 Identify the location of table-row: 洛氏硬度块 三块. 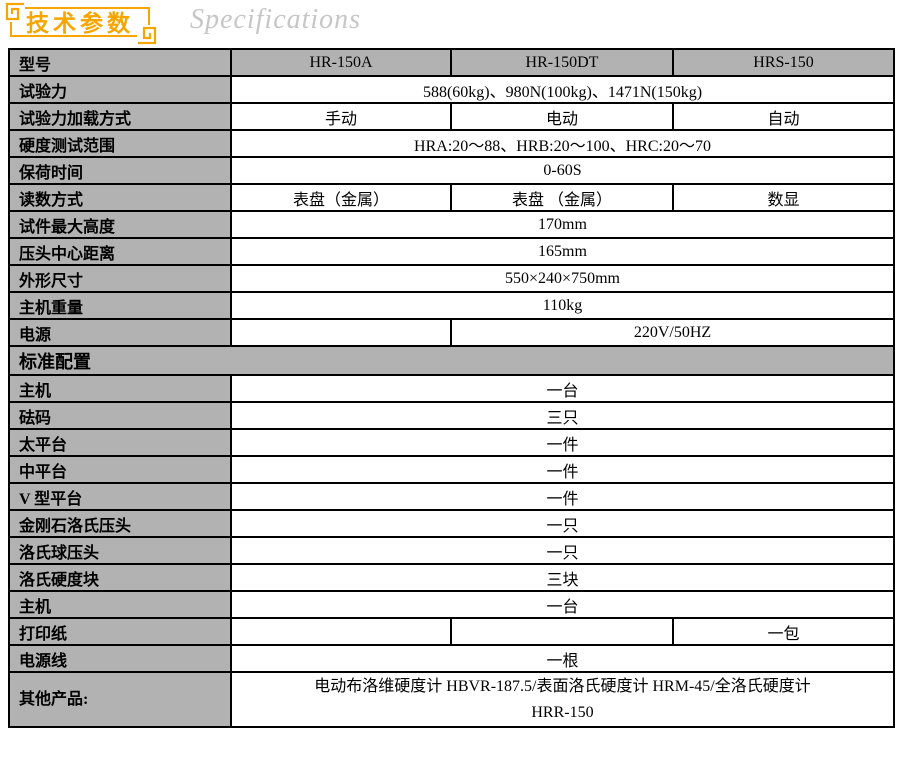
(451, 577).